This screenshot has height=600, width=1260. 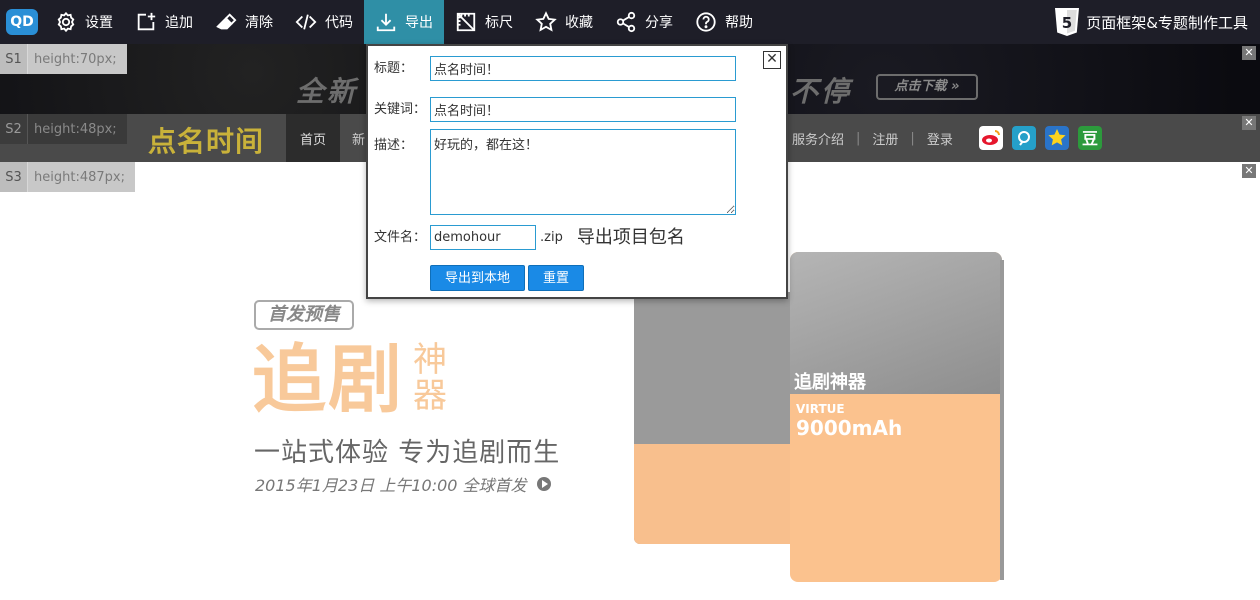 I want to click on filename-row: 文件名： .zip 导出项目包名, so click(x=529, y=238).